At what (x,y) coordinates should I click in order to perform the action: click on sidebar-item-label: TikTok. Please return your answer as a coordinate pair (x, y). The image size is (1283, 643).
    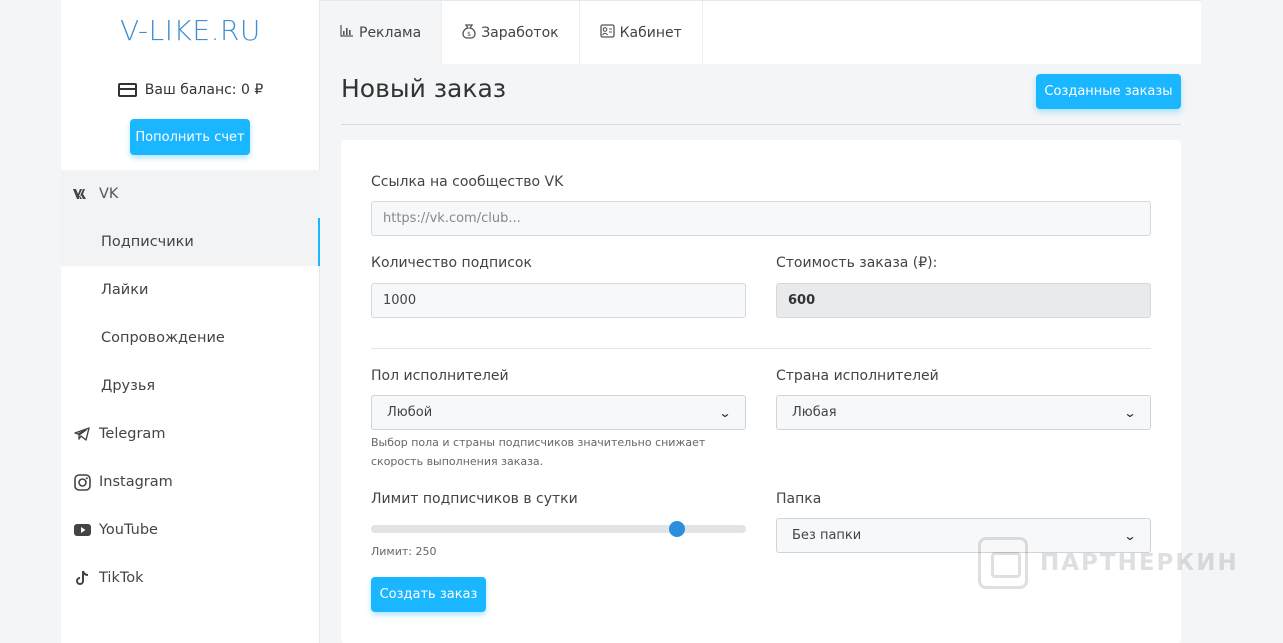
    Looking at the image, I should click on (121, 578).